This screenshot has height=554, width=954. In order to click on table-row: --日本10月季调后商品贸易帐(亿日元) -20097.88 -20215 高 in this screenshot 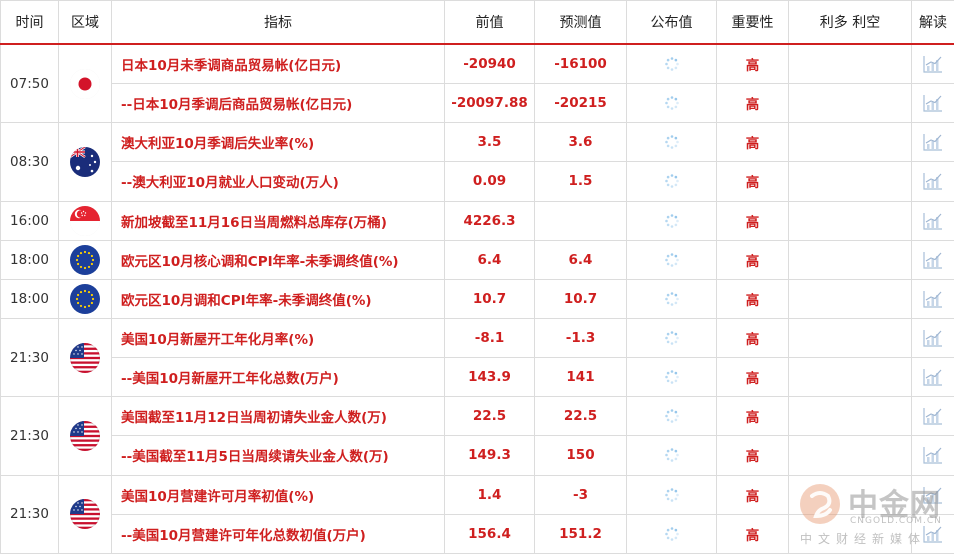, I will do `click(477, 103)`.